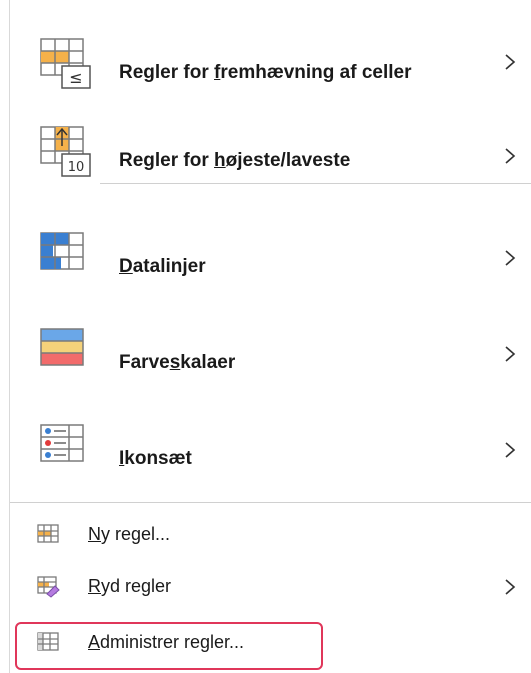  I want to click on menu-item-label: Regler for højeste/laveste, so click(235, 160).